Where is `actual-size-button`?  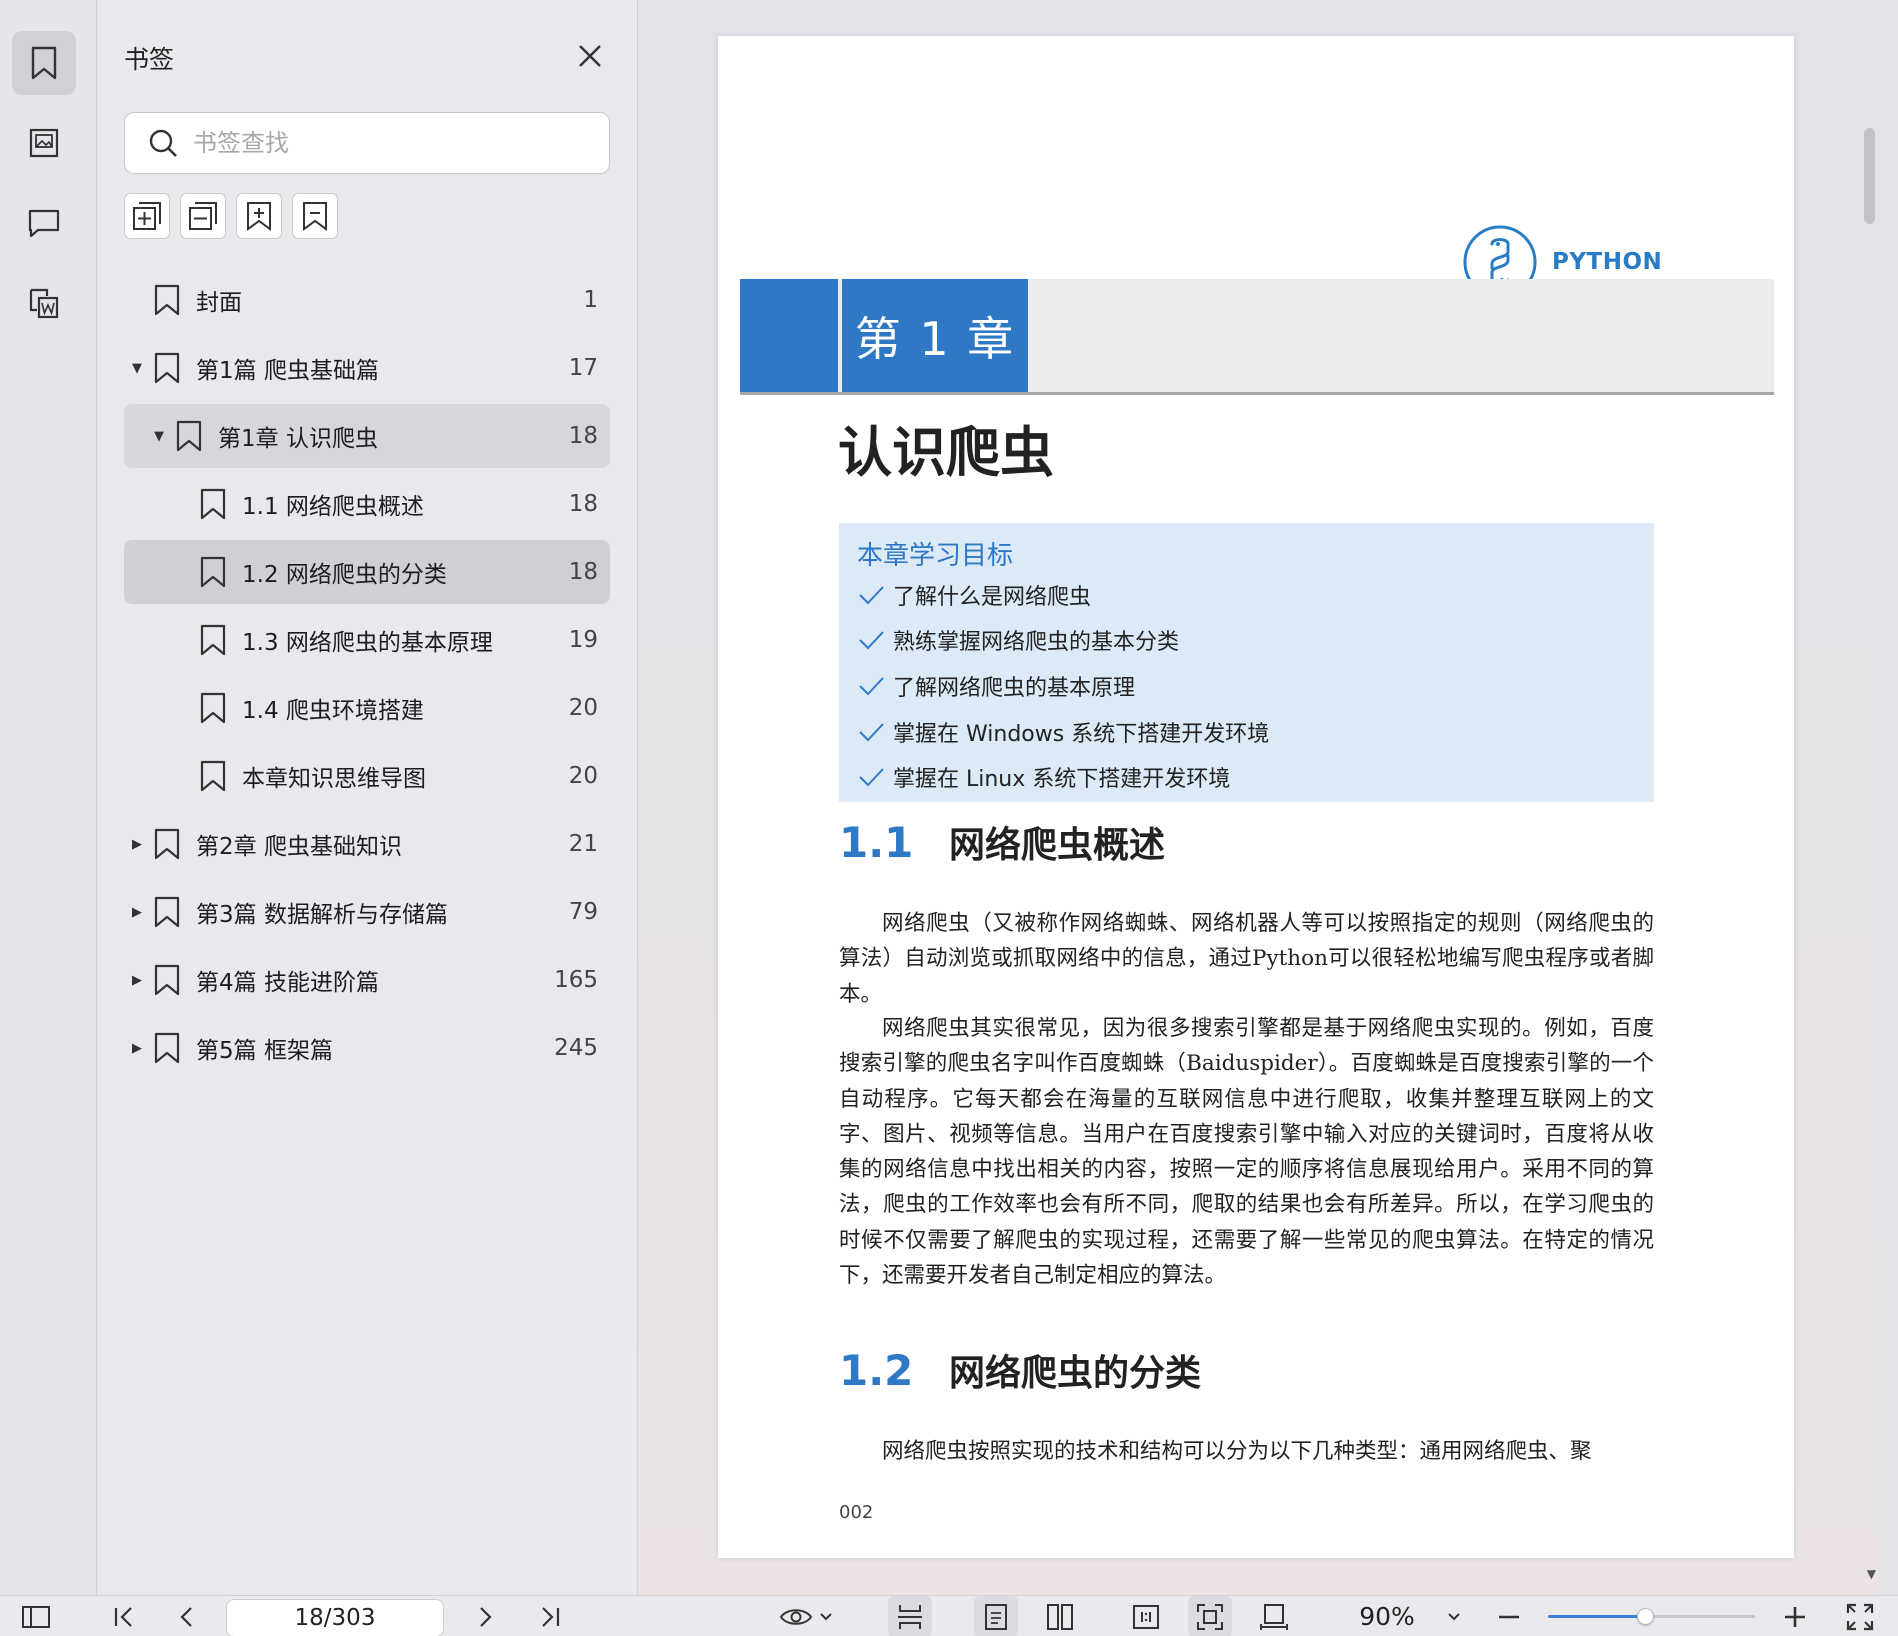 actual-size-button is located at coordinates (1146, 1616).